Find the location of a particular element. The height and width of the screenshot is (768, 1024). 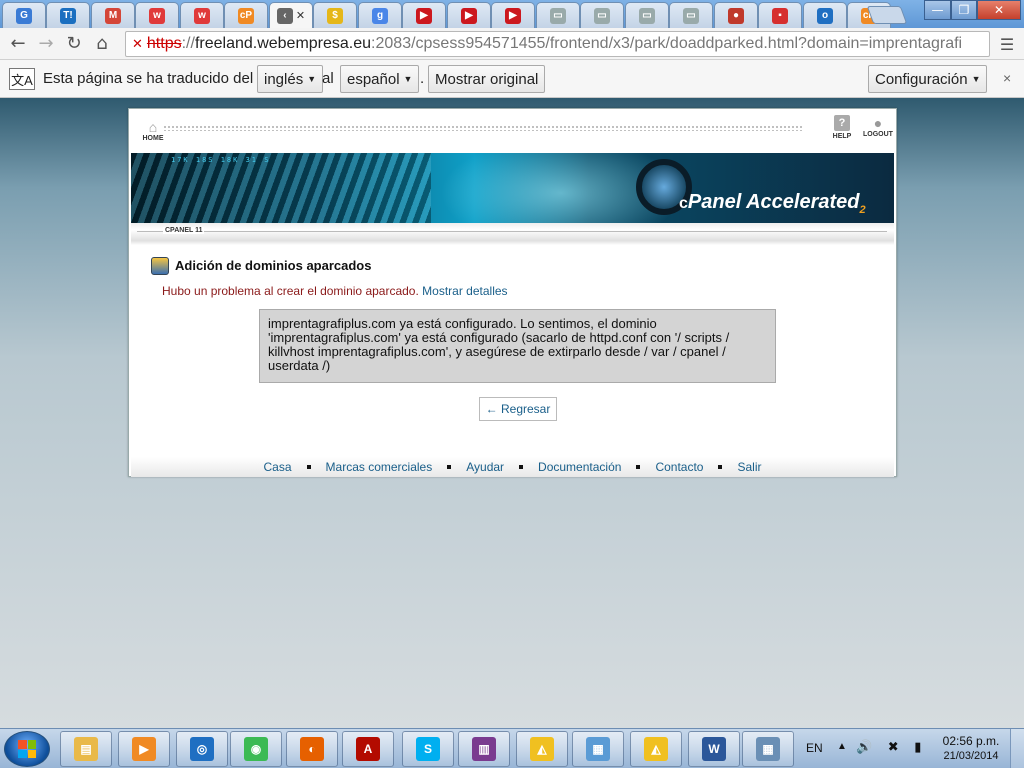

calculator-icon: ▦ is located at coordinates (768, 749).